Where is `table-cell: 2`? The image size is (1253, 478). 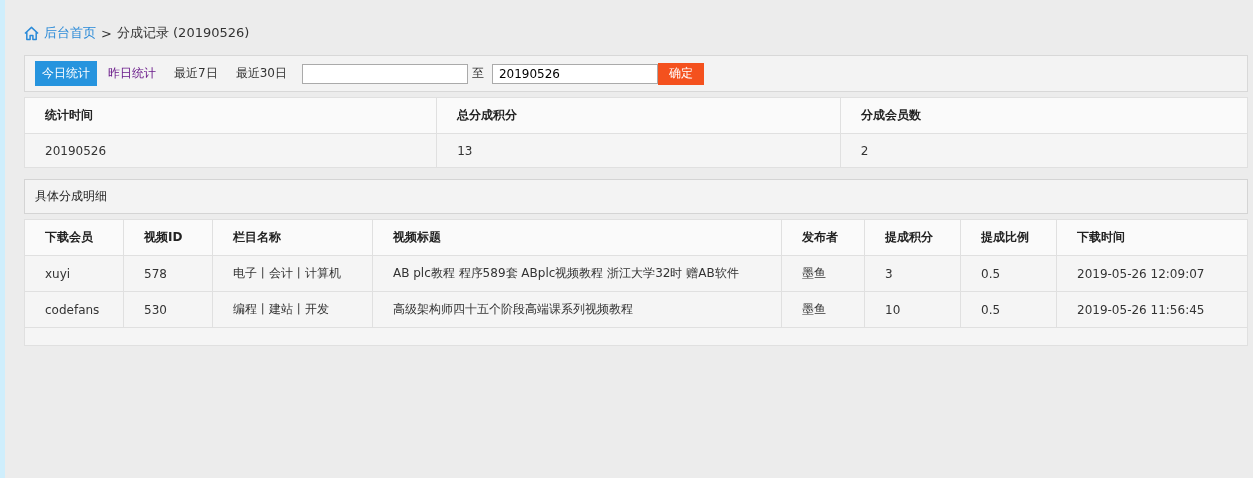
table-cell: 2 is located at coordinates (1044, 150).